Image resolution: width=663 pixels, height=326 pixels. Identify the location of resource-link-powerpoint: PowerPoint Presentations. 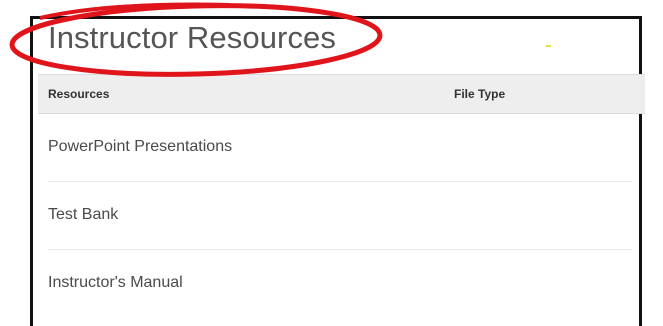
(140, 147).